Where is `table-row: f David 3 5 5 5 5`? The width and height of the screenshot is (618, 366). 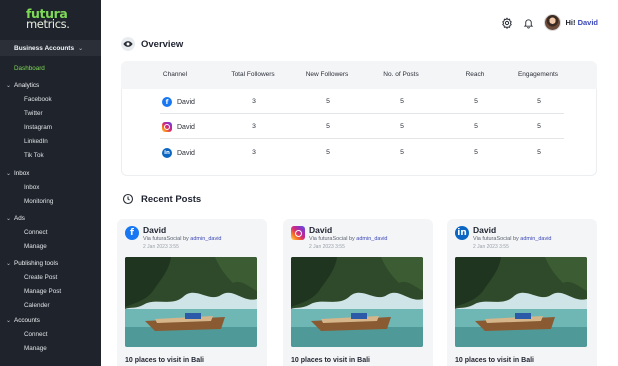 table-row: f David 3 5 5 5 5 is located at coordinates (360, 101).